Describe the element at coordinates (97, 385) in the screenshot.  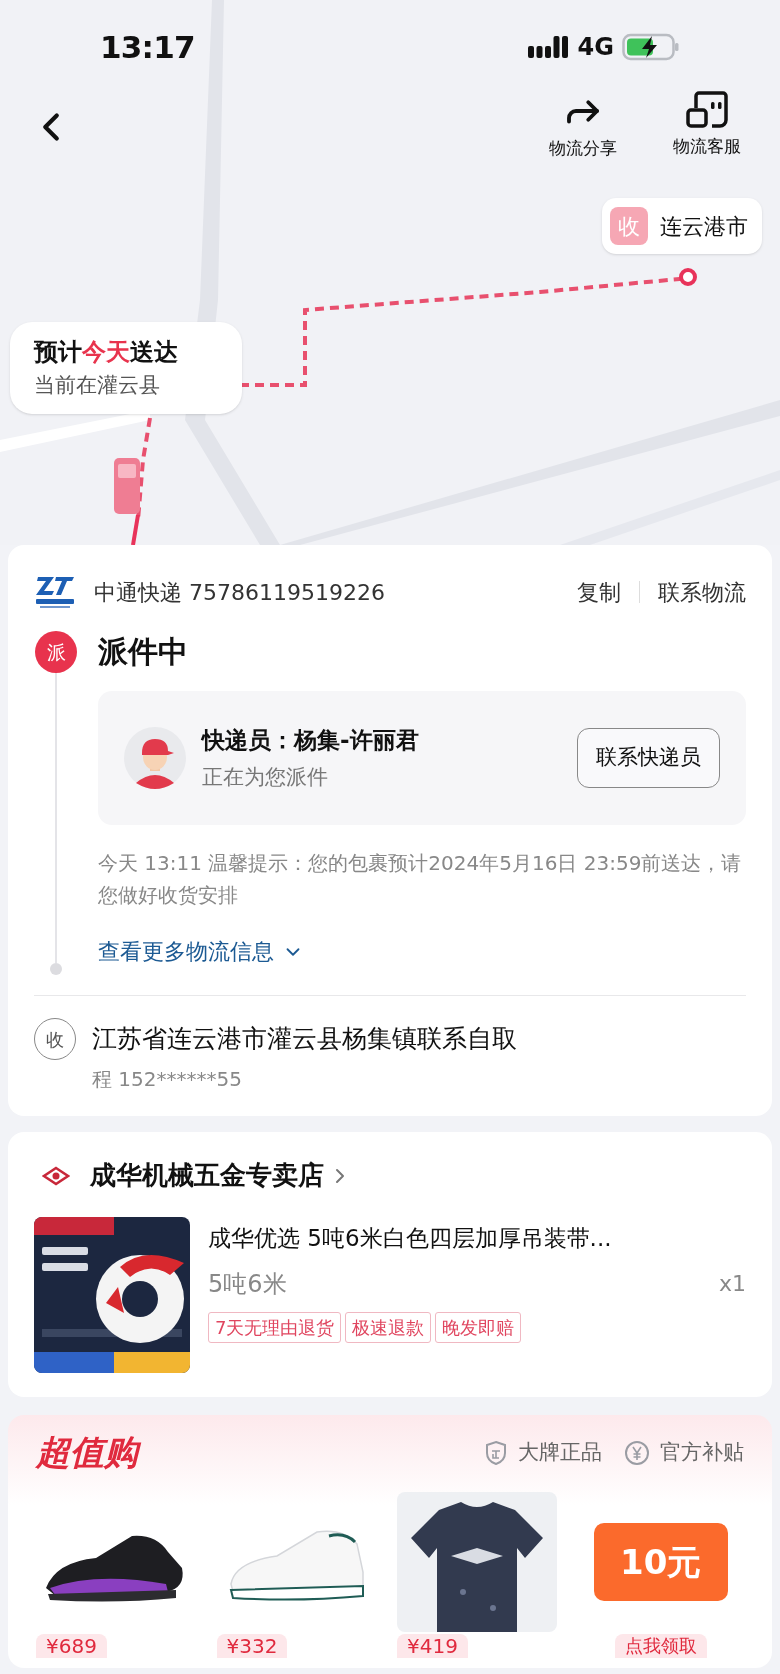
I see `current-location: 当前在灌云县` at that location.